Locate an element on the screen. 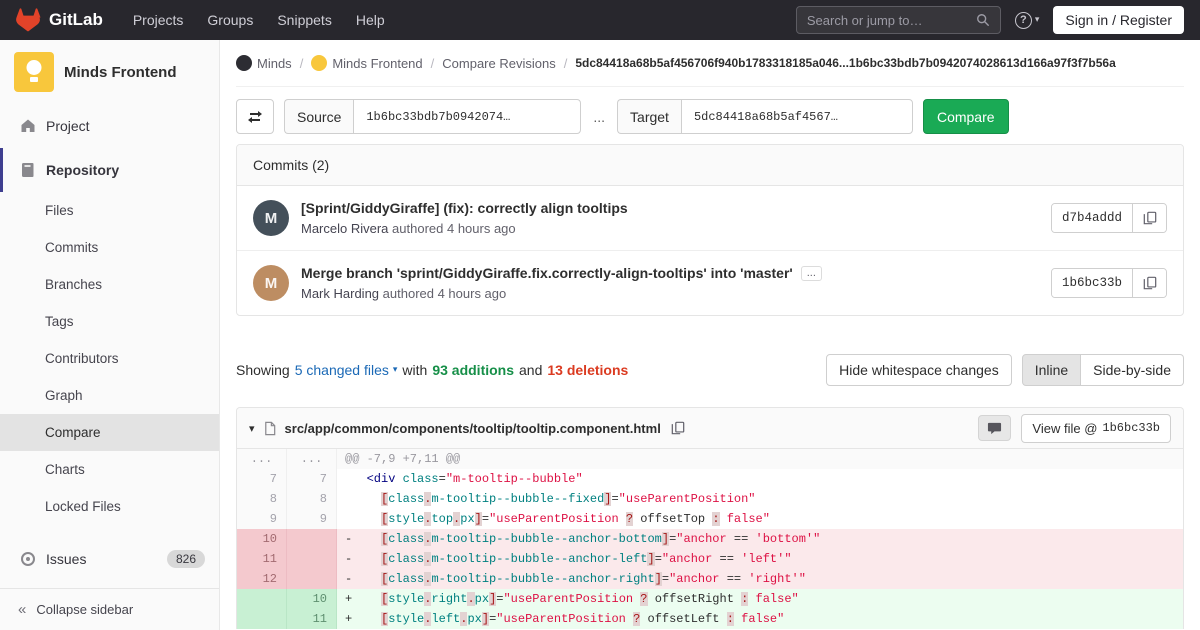 This screenshot has width=1200, height=630. commit-author-link: Marcelo Rivera is located at coordinates (344, 228).